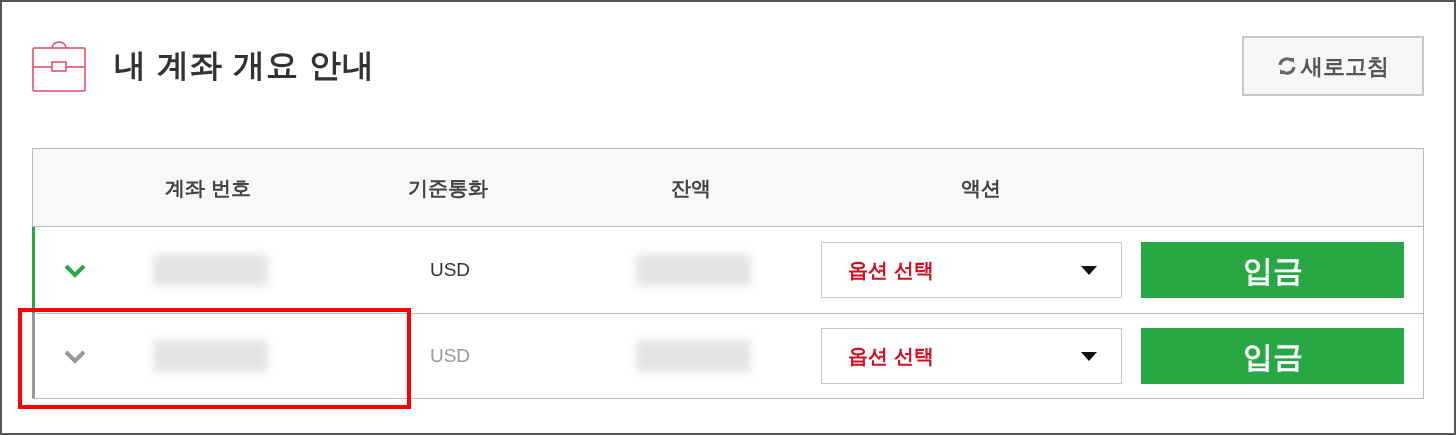  What do you see at coordinates (208, 188) in the screenshot?
I see `column-header: 계좌 번호` at bounding box center [208, 188].